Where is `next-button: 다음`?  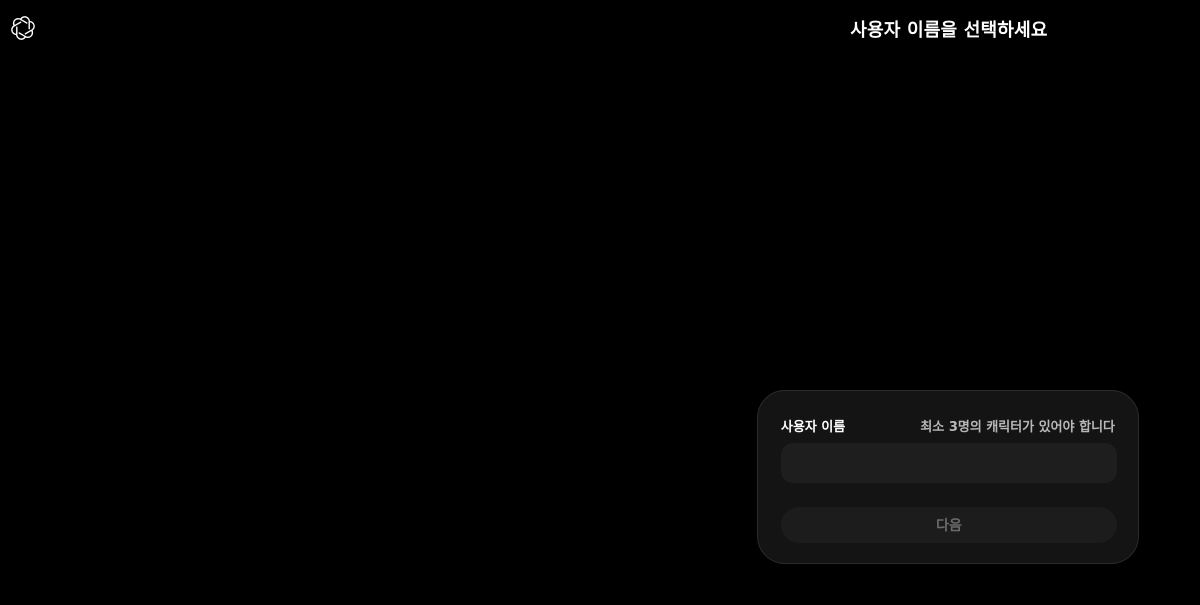 next-button: 다음 is located at coordinates (949, 525).